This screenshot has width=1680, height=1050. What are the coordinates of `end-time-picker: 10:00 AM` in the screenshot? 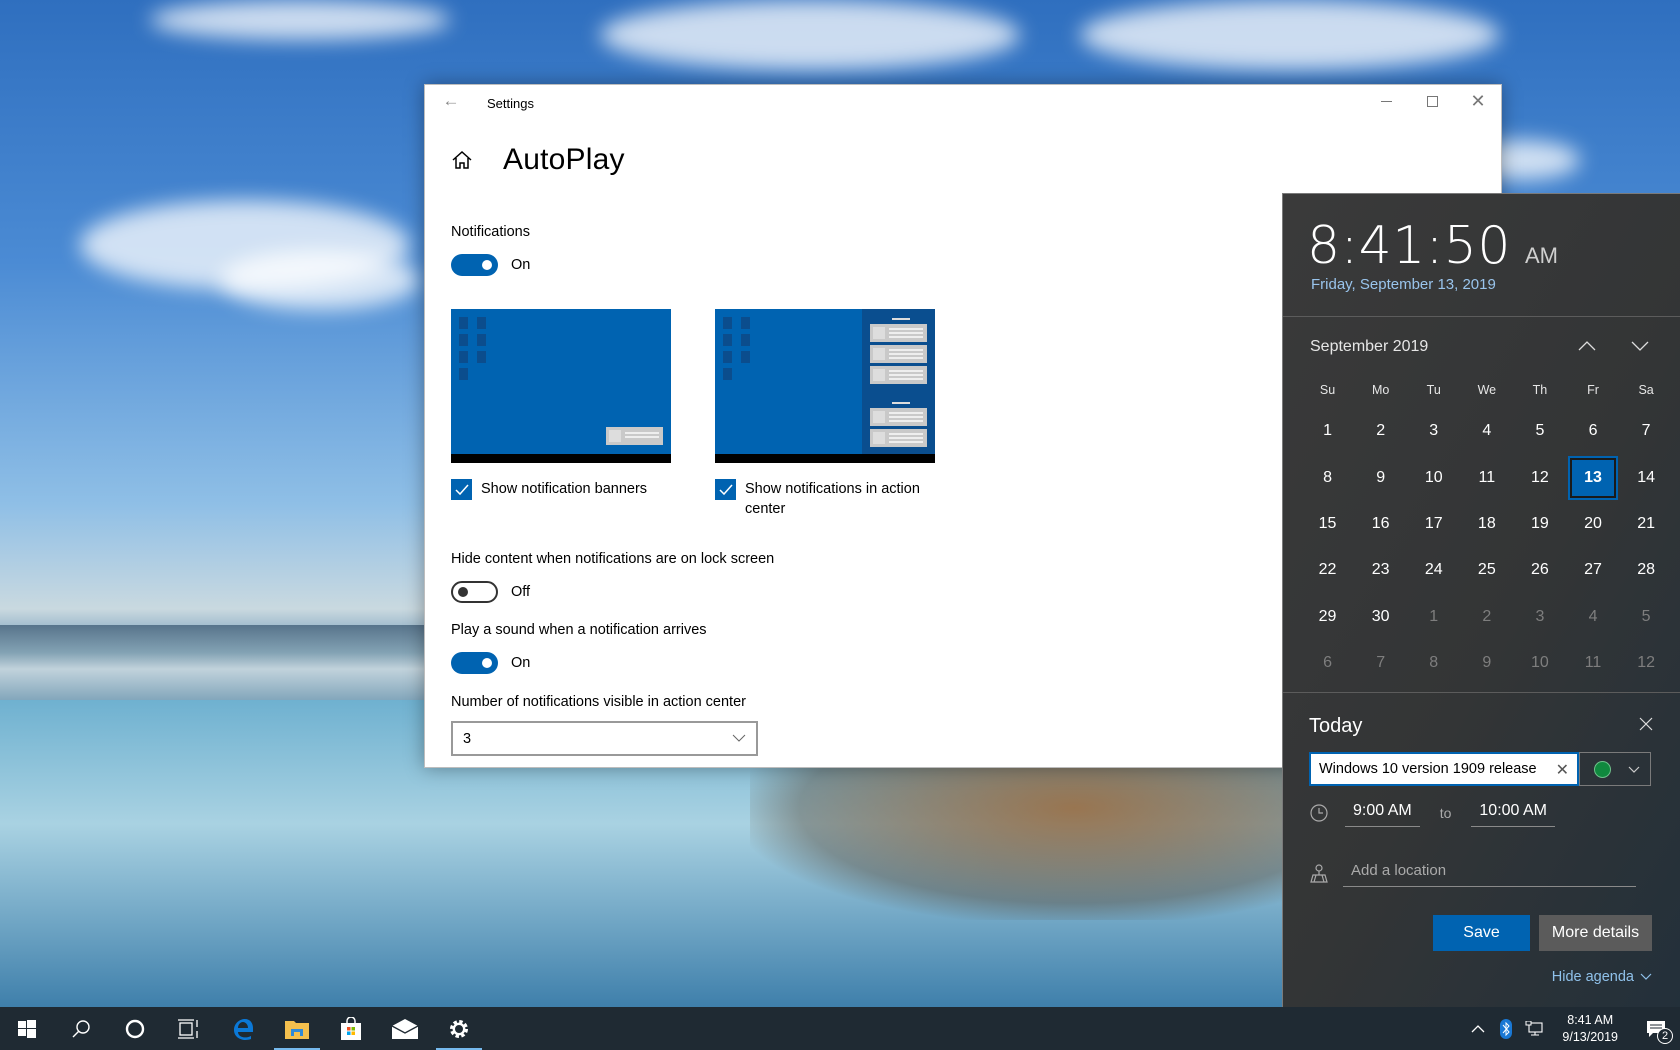 It's located at (1513, 812).